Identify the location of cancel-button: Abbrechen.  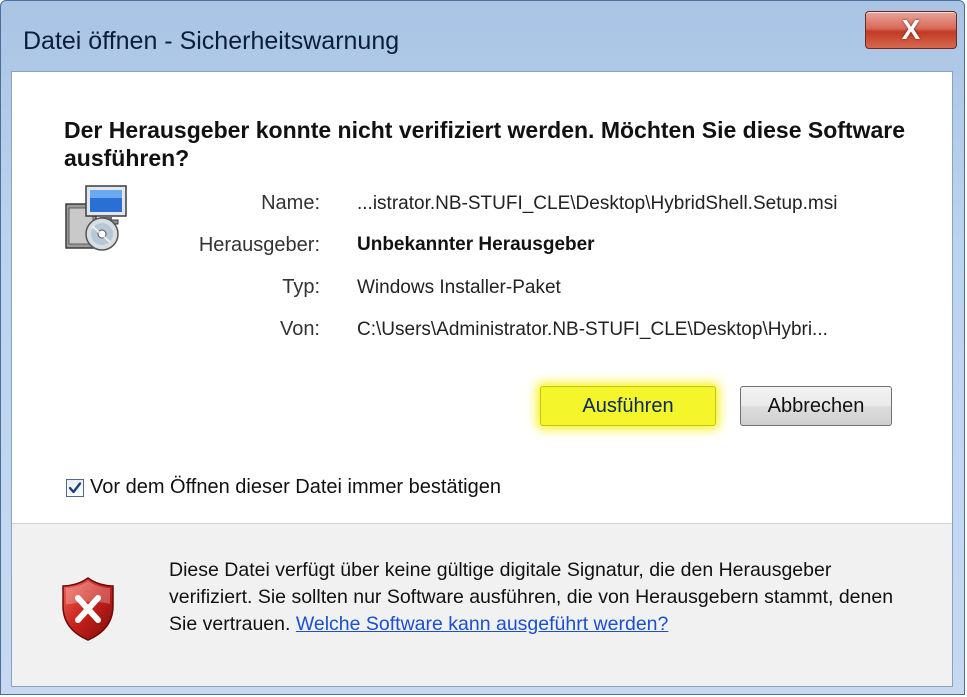
(816, 406).